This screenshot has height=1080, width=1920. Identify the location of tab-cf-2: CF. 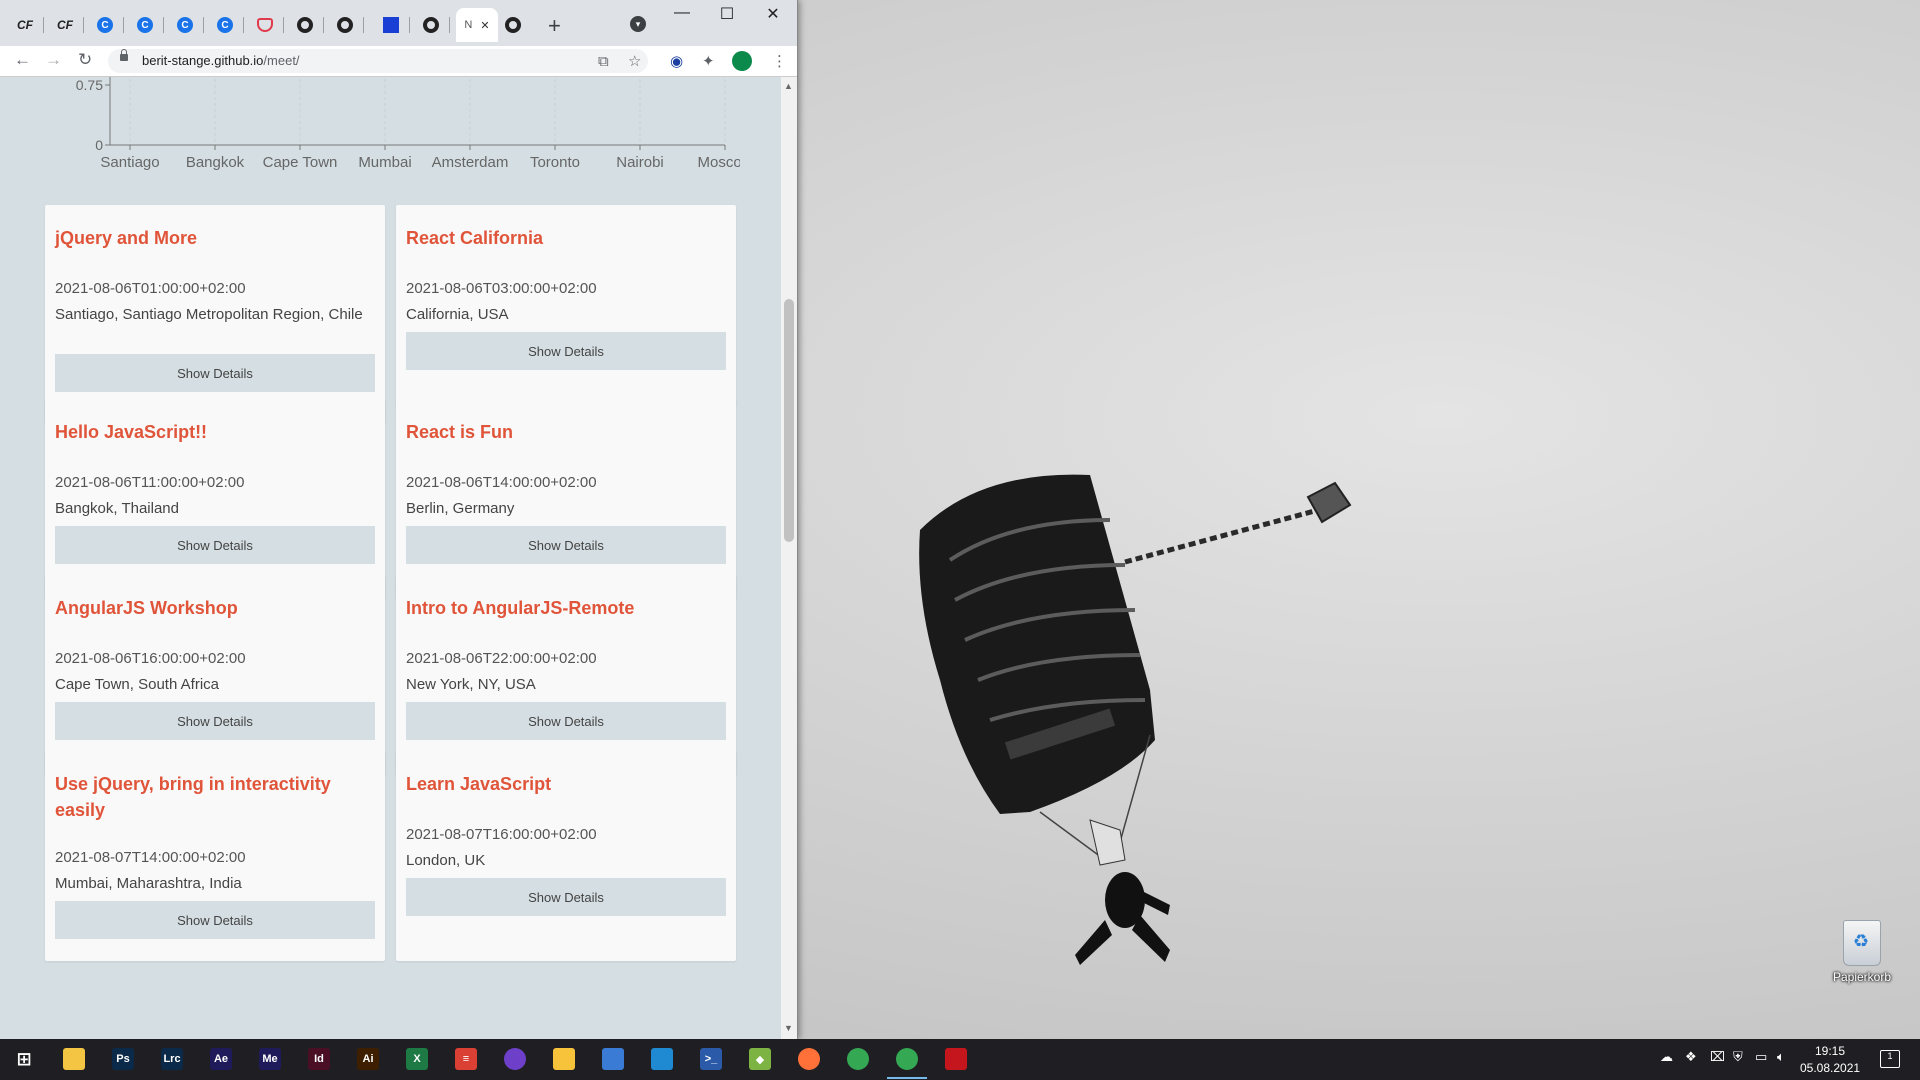
(65, 25).